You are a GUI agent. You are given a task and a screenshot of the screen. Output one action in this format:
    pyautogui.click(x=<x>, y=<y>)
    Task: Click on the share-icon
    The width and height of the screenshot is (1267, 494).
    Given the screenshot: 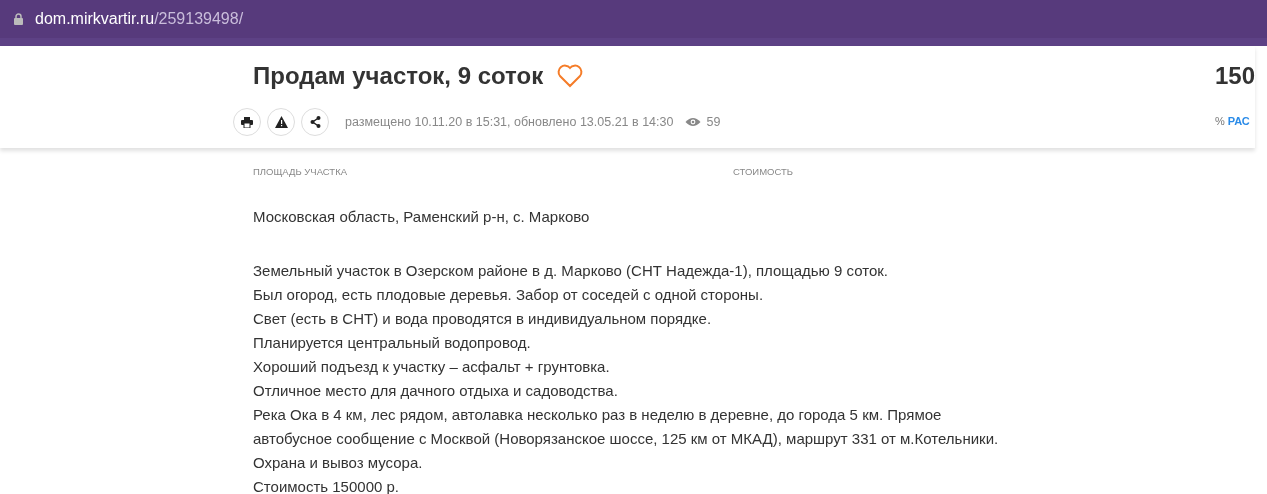 What is the action you would take?
    pyautogui.click(x=315, y=122)
    